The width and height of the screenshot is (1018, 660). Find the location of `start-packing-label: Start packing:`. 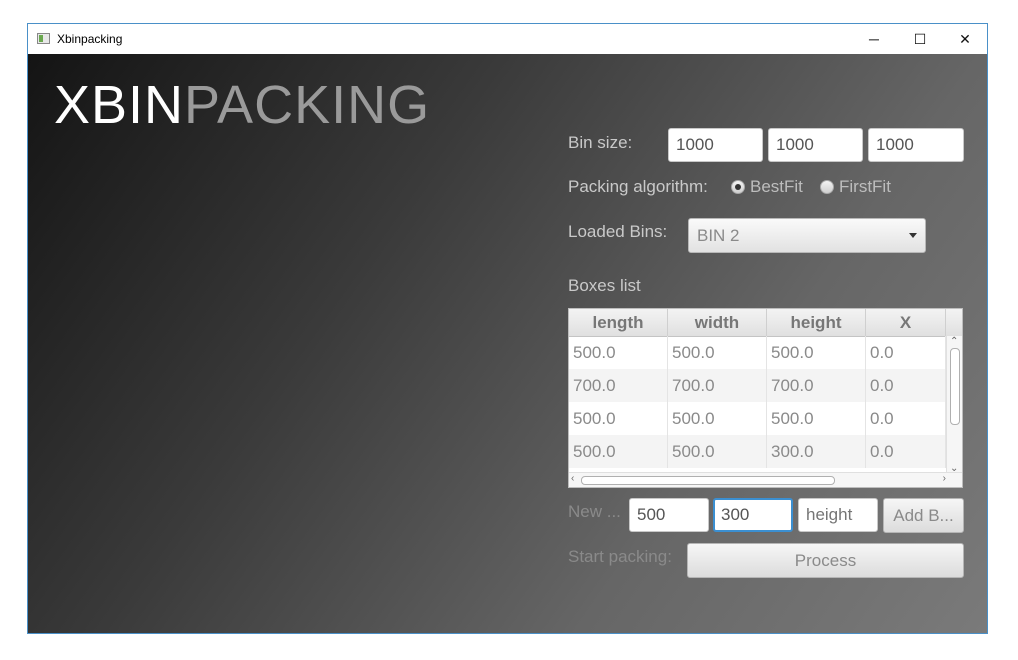

start-packing-label: Start packing: is located at coordinates (620, 556).